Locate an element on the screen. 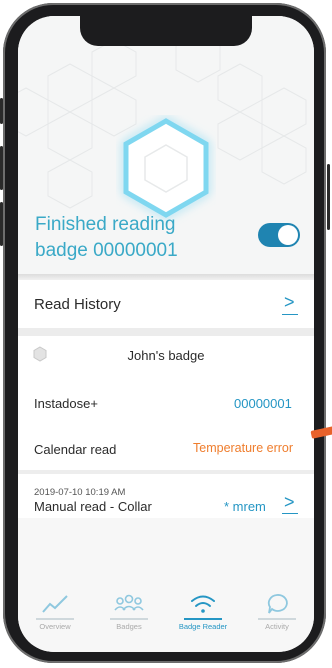 Image resolution: width=332 pixels, height=668 pixels. temperature-error-text: Temperature error is located at coordinates (243, 448).